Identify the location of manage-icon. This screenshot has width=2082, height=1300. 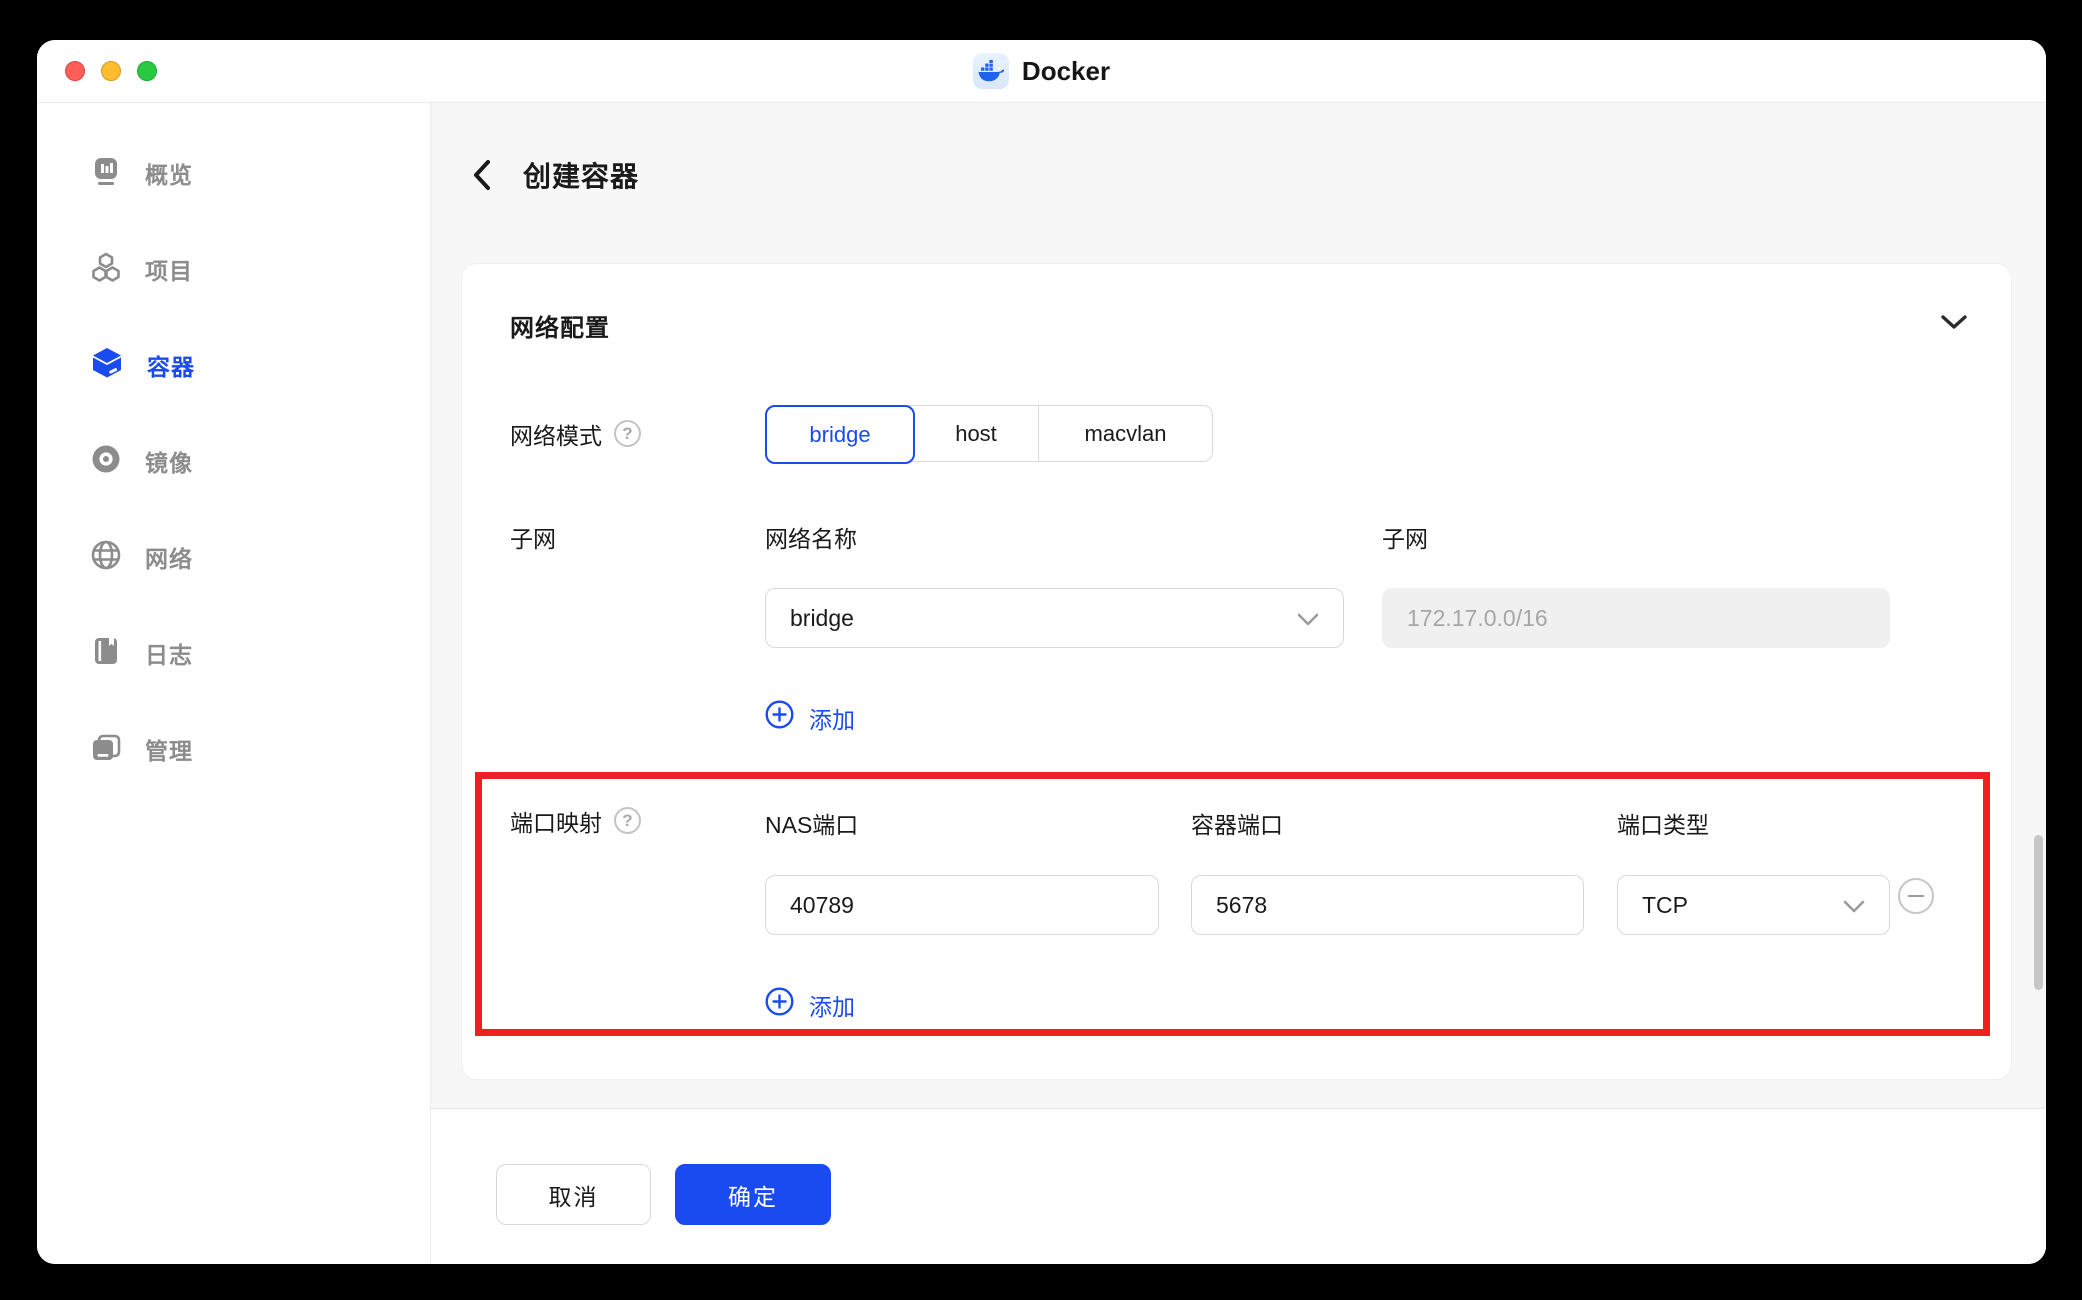
(106, 749).